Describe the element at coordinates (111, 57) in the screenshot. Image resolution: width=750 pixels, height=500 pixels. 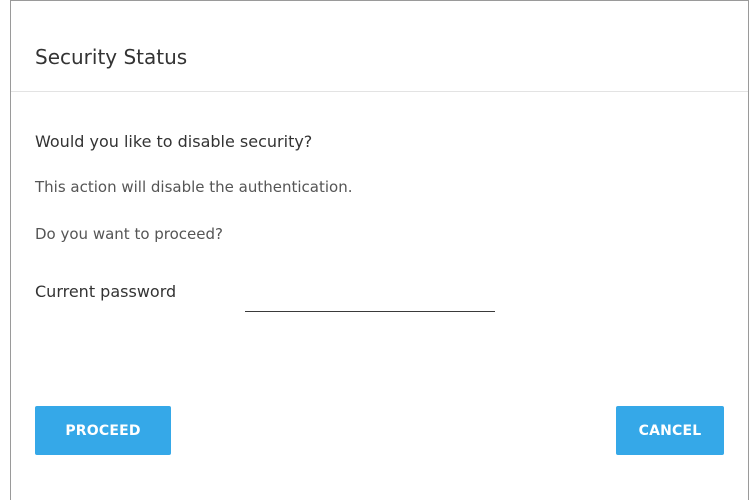
I see `dialog-title: Security Status` at that location.